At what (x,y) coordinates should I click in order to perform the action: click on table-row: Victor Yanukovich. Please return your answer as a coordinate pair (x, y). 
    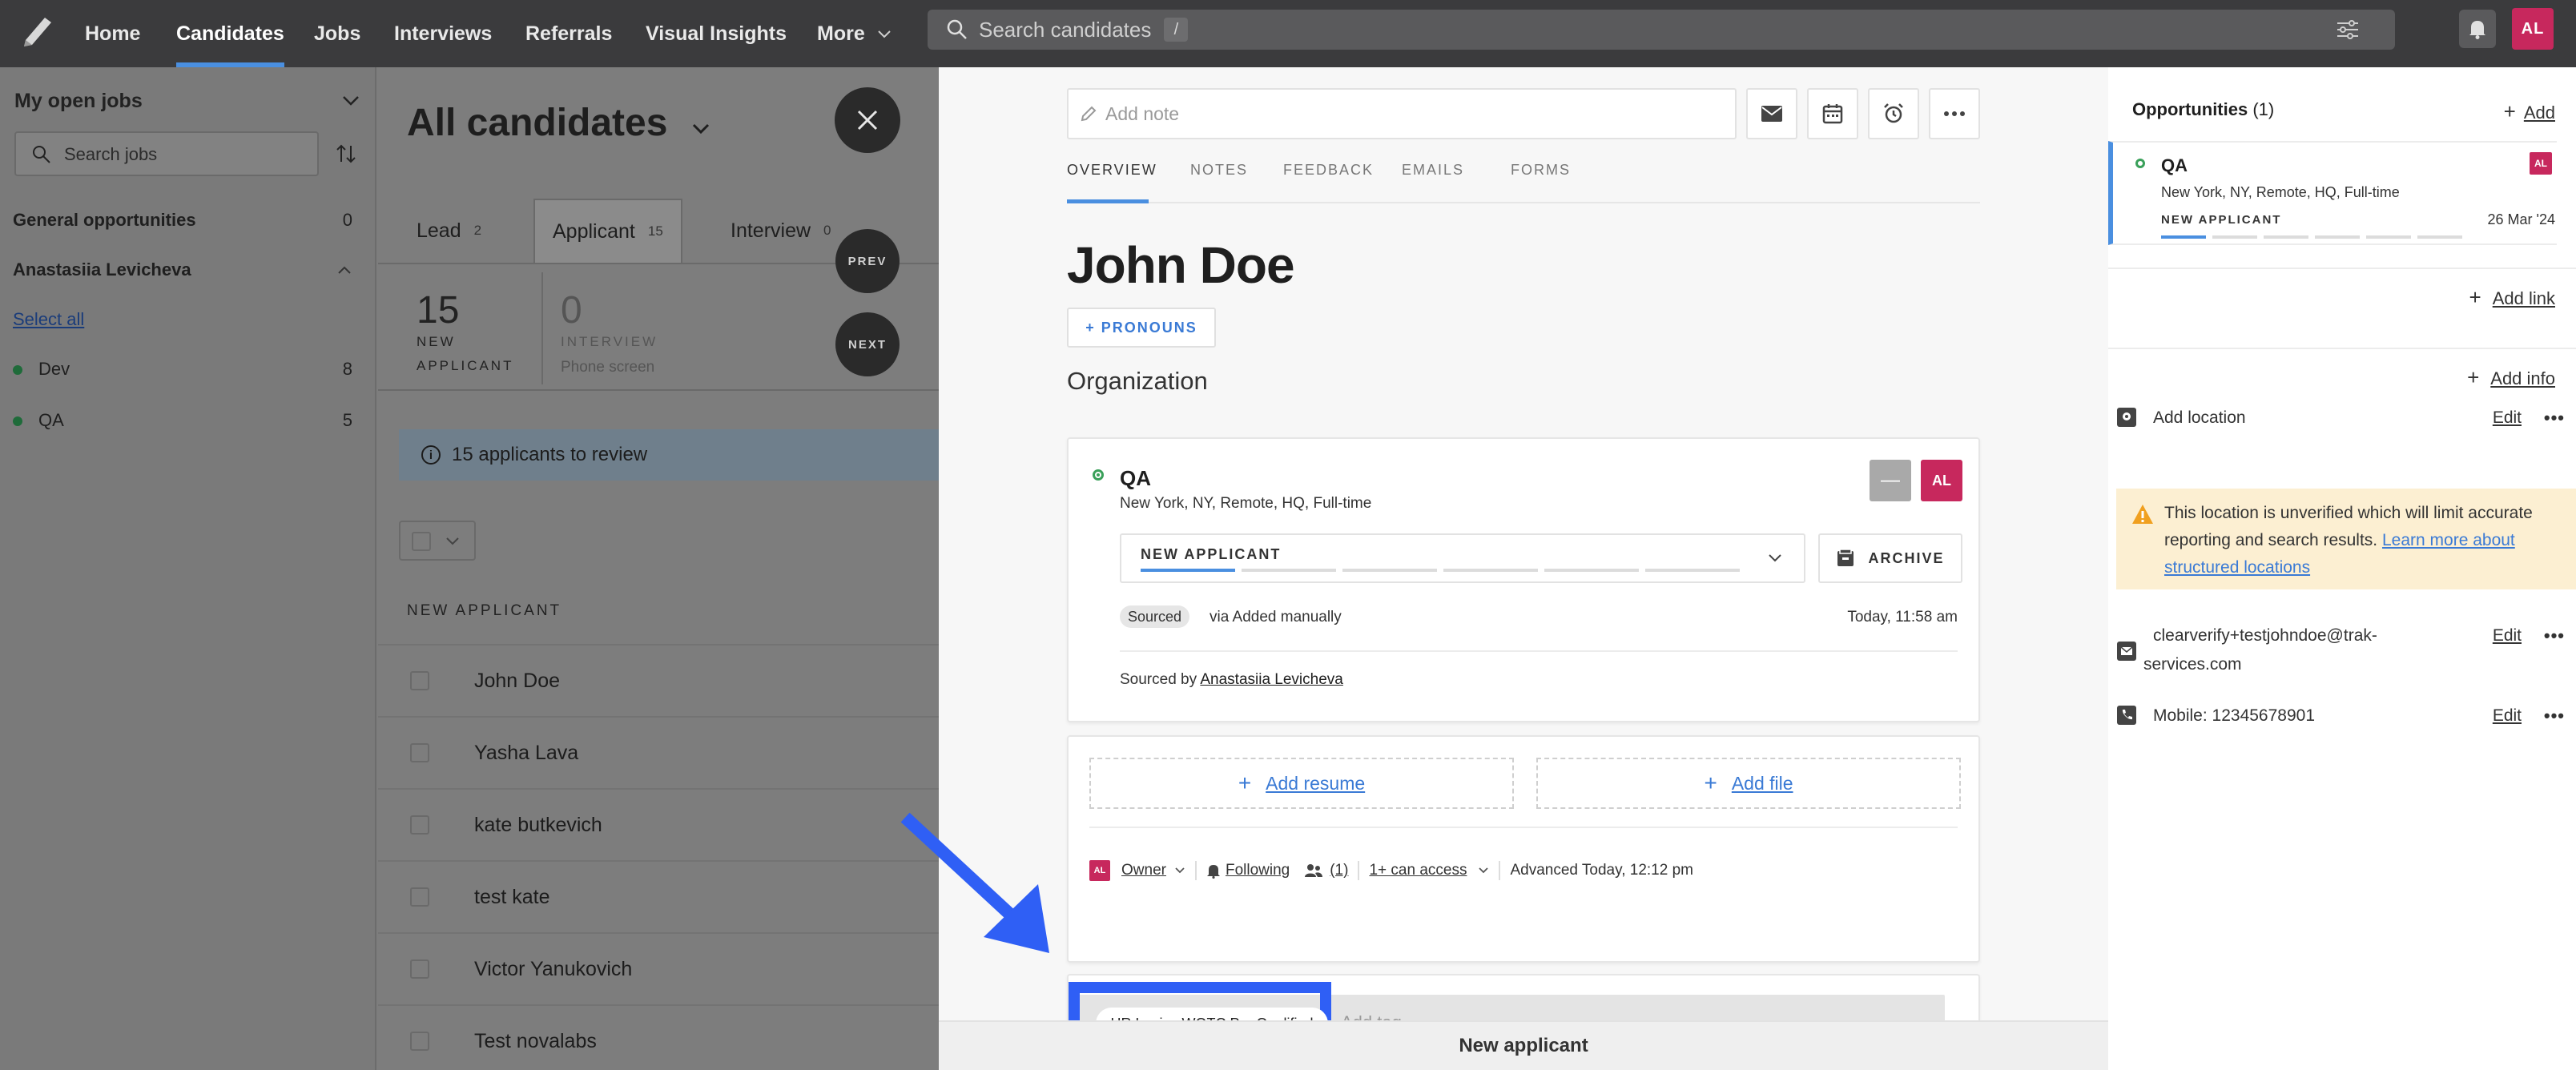
    Looking at the image, I should click on (658, 968).